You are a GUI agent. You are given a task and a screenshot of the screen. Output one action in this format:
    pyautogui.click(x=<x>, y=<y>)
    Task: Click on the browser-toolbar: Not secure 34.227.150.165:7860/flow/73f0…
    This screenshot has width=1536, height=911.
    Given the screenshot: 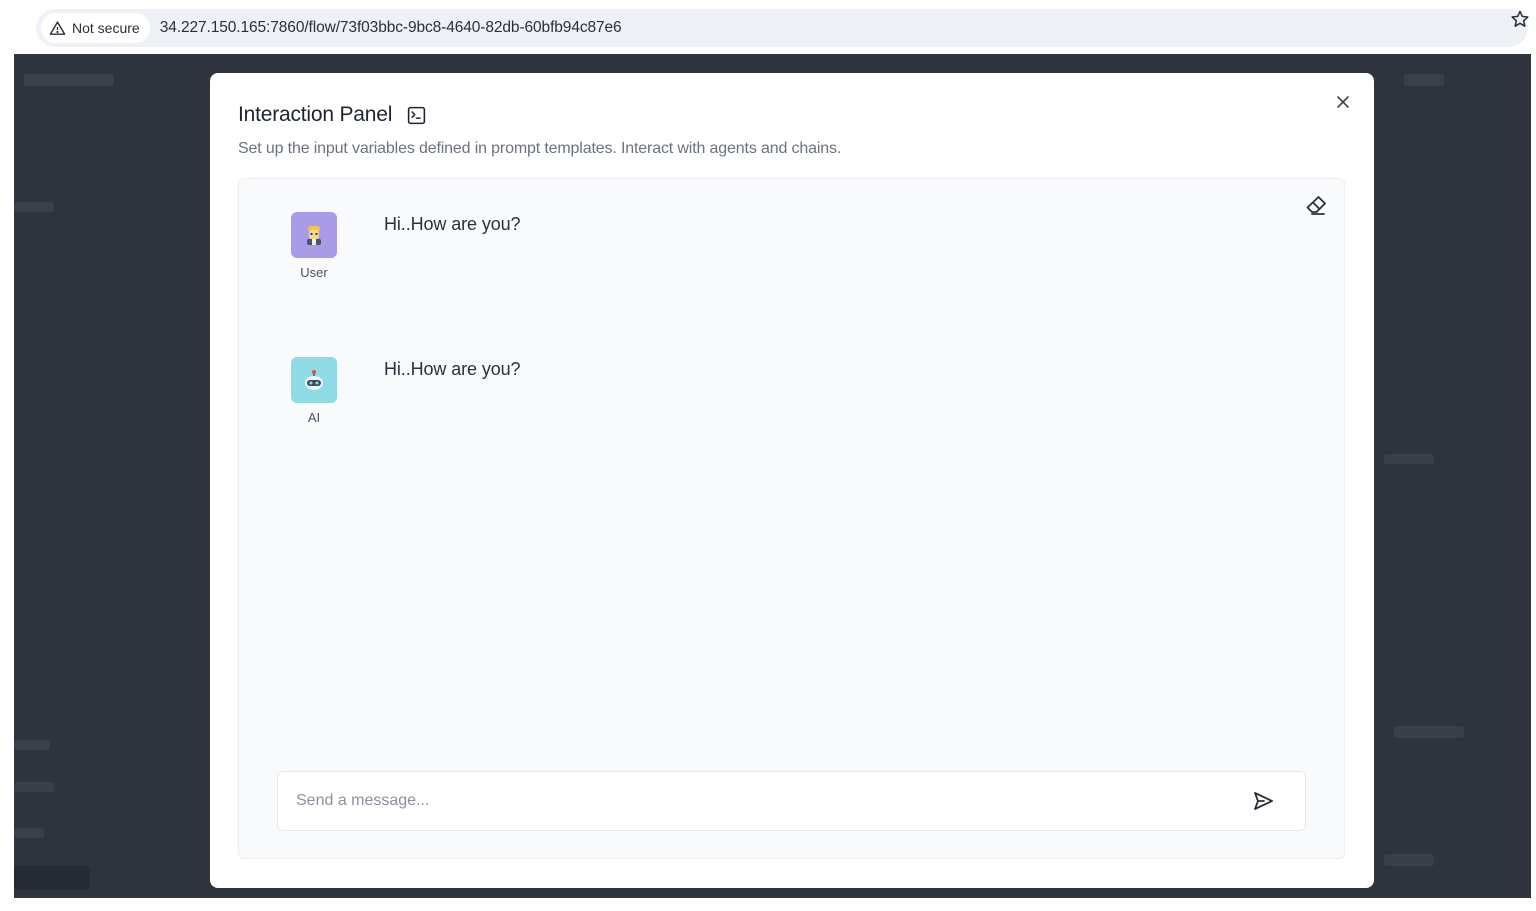 What is the action you would take?
    pyautogui.click(x=768, y=27)
    